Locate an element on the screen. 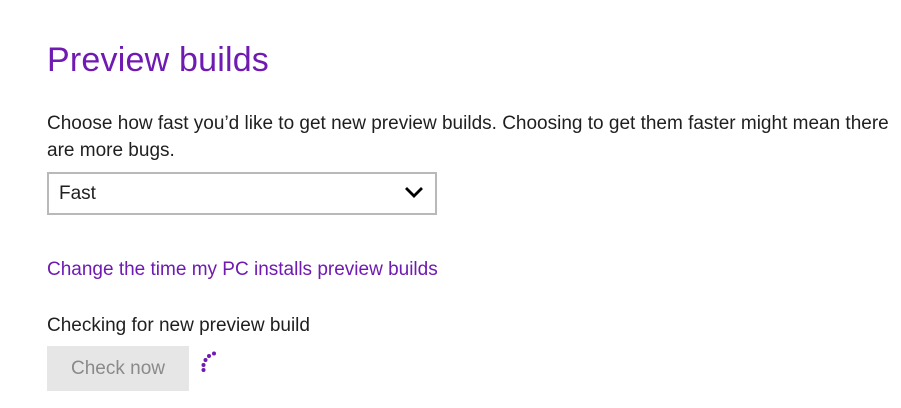 The height and width of the screenshot is (408, 901). chevron-down-icon is located at coordinates (414, 192).